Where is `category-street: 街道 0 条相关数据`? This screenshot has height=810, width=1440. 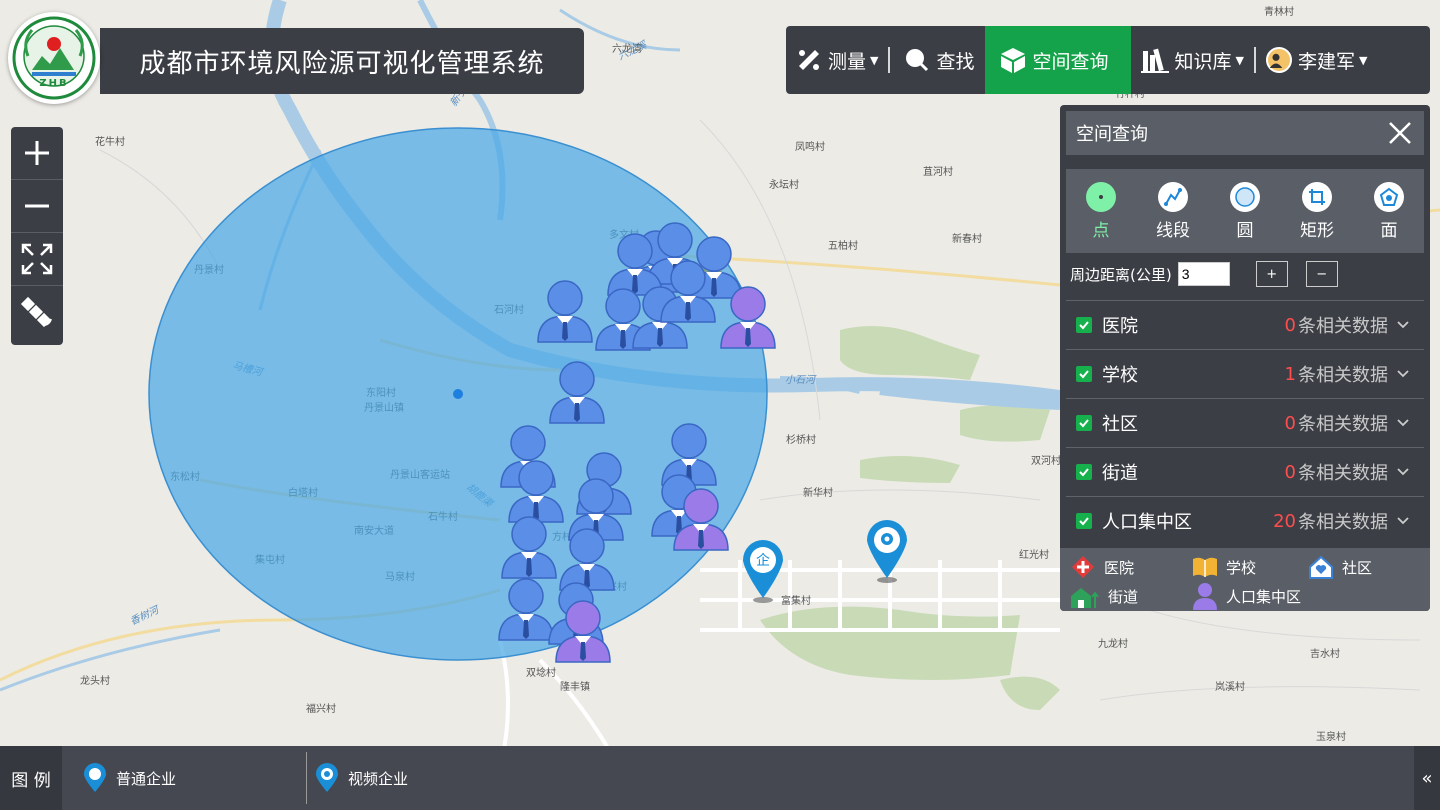
category-street: 街道 0 条相关数据 is located at coordinates (1245, 471).